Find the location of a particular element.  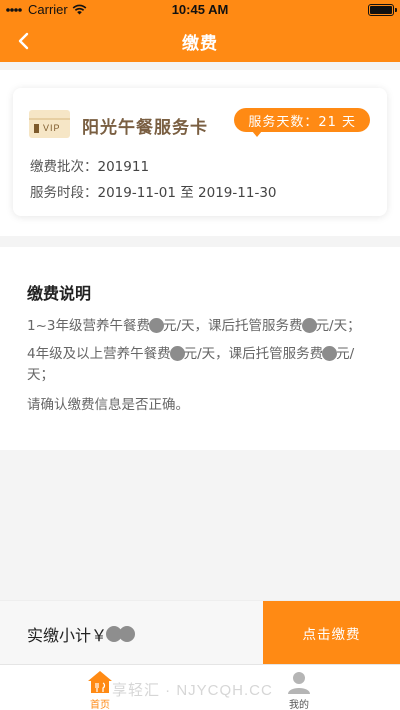

home-icon is located at coordinates (100, 682).